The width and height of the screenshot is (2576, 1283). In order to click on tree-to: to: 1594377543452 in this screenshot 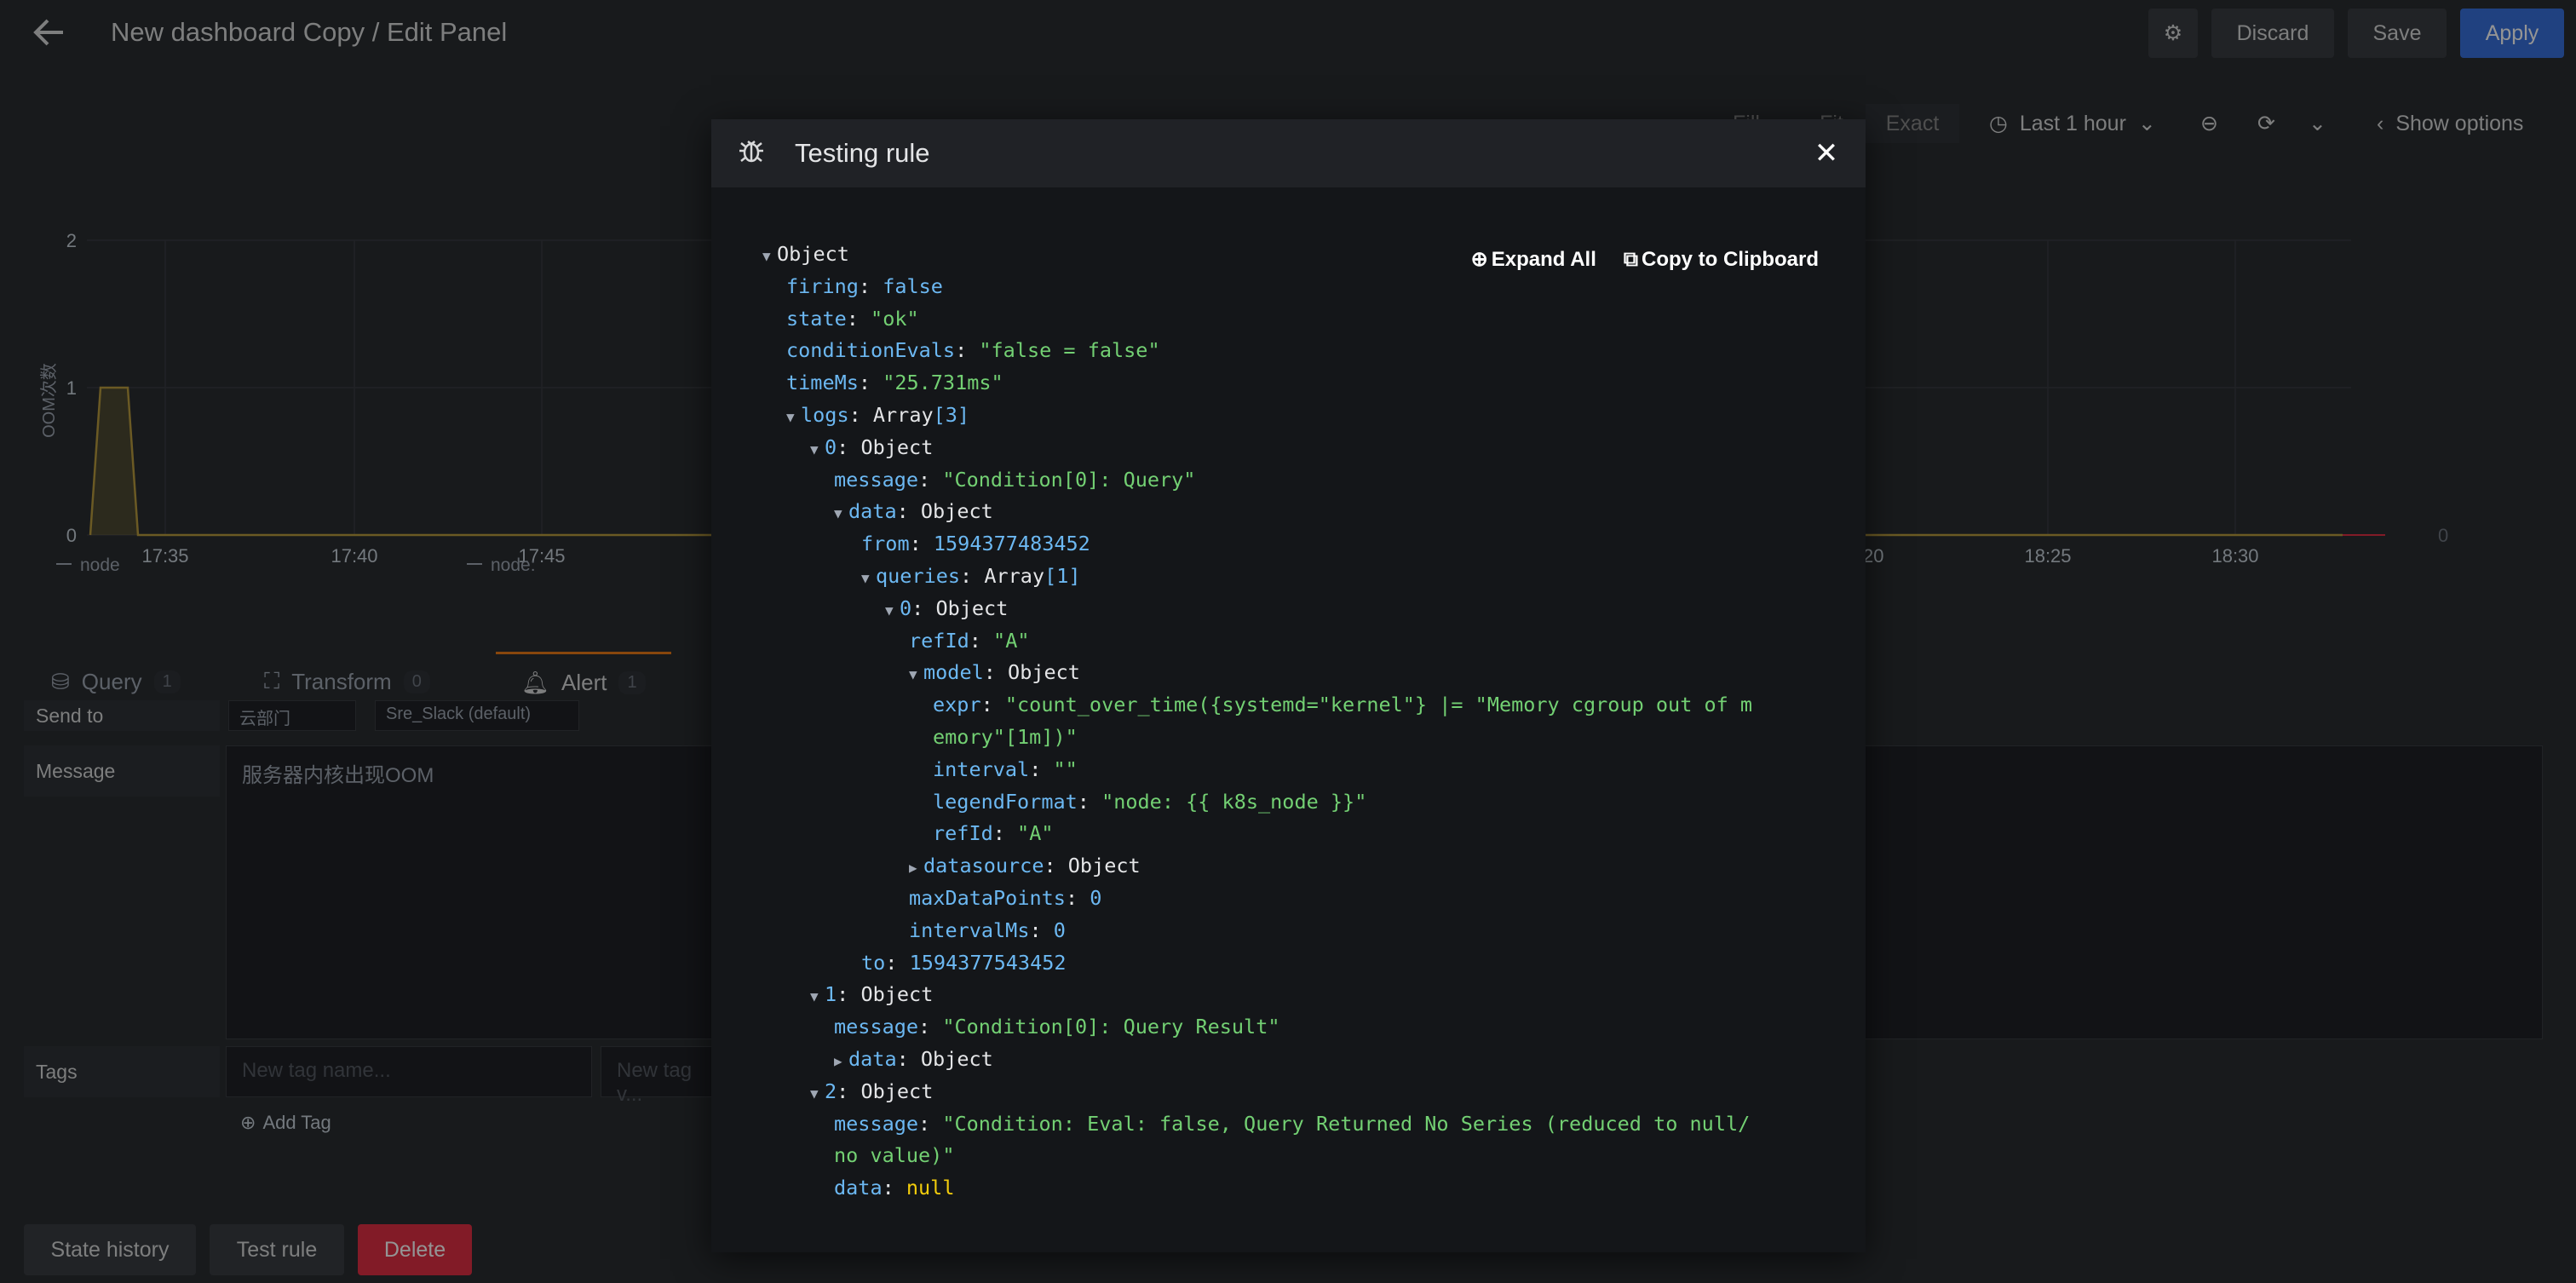, I will do `click(964, 962)`.